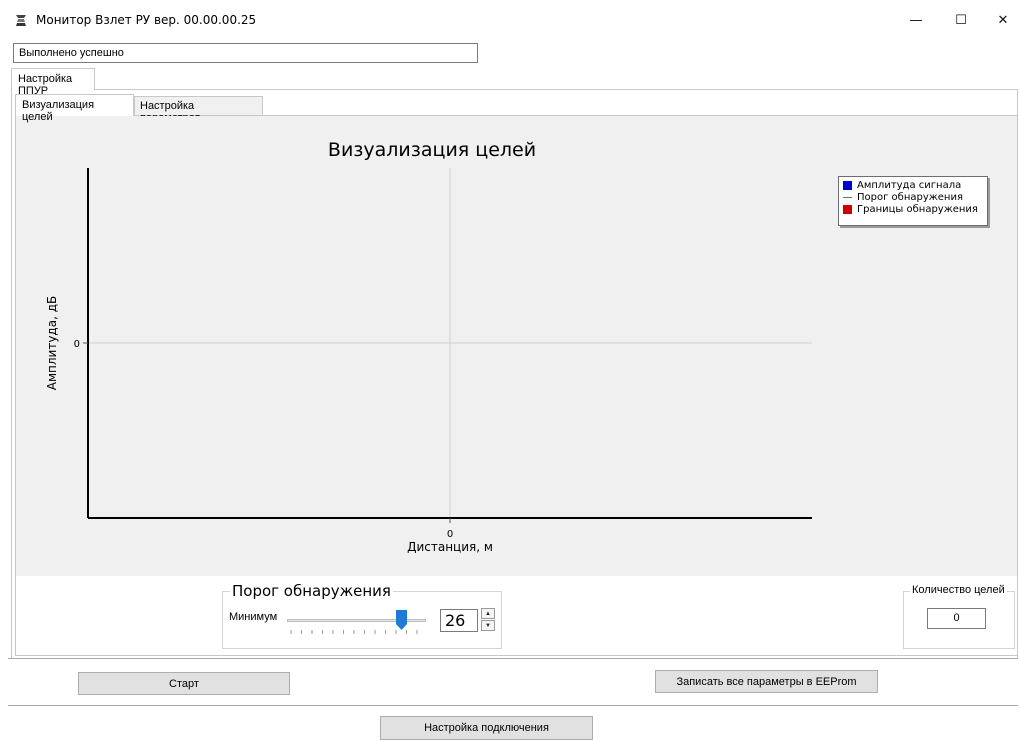 The image size is (1019, 742). I want to click on legend-item-detection-threshold: Порог обнаружения, so click(913, 197).